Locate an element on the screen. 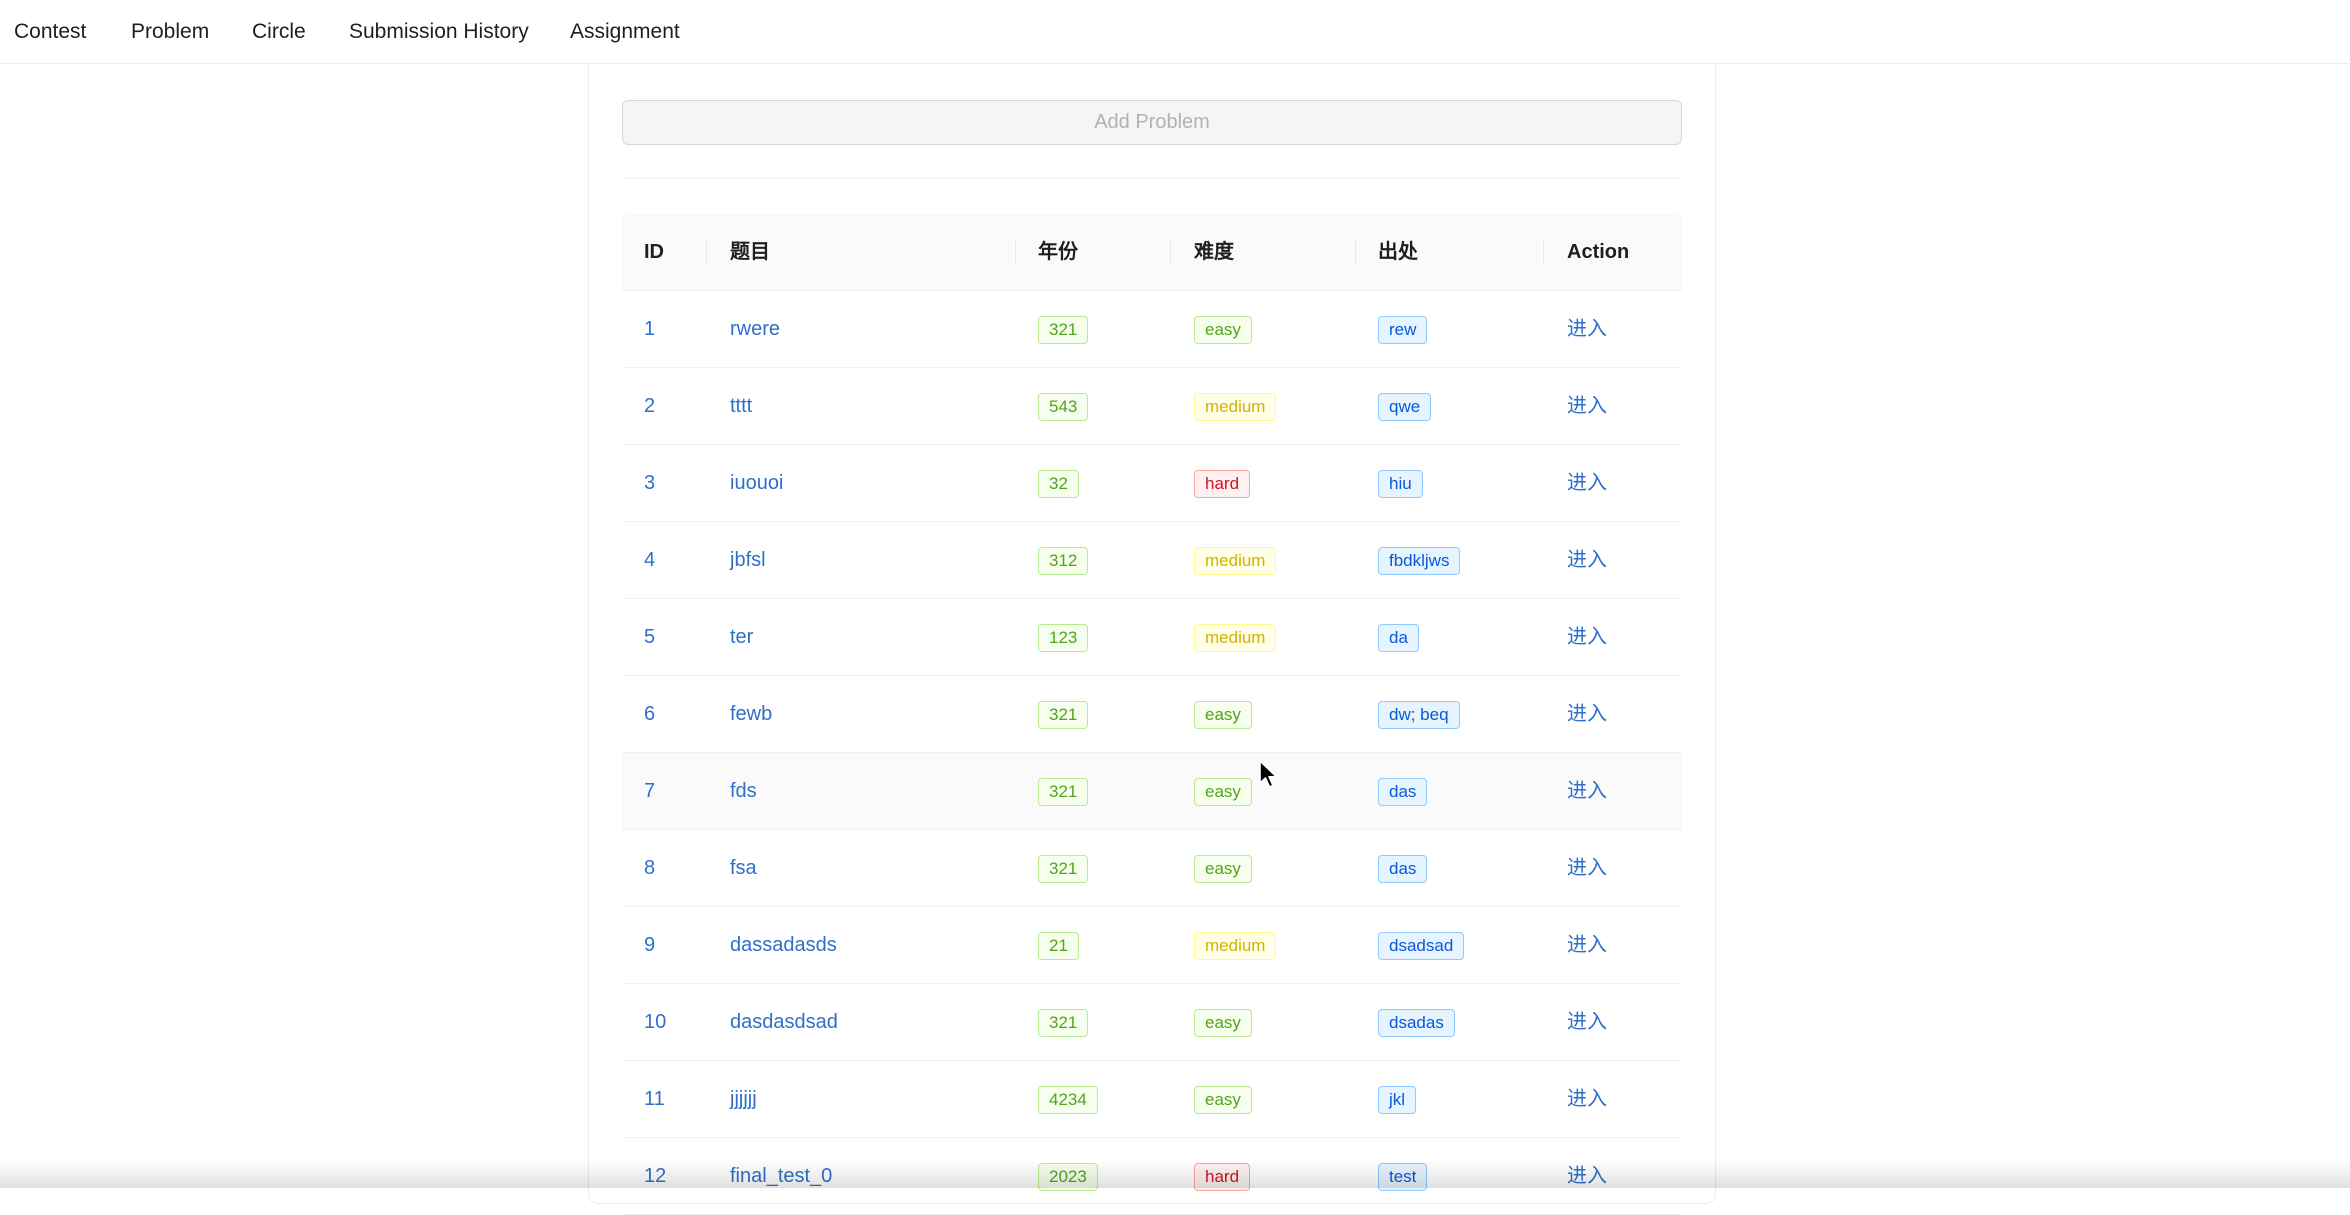 This screenshot has height=1215, width=2350. problem-id-link: 10 is located at coordinates (655, 1022).